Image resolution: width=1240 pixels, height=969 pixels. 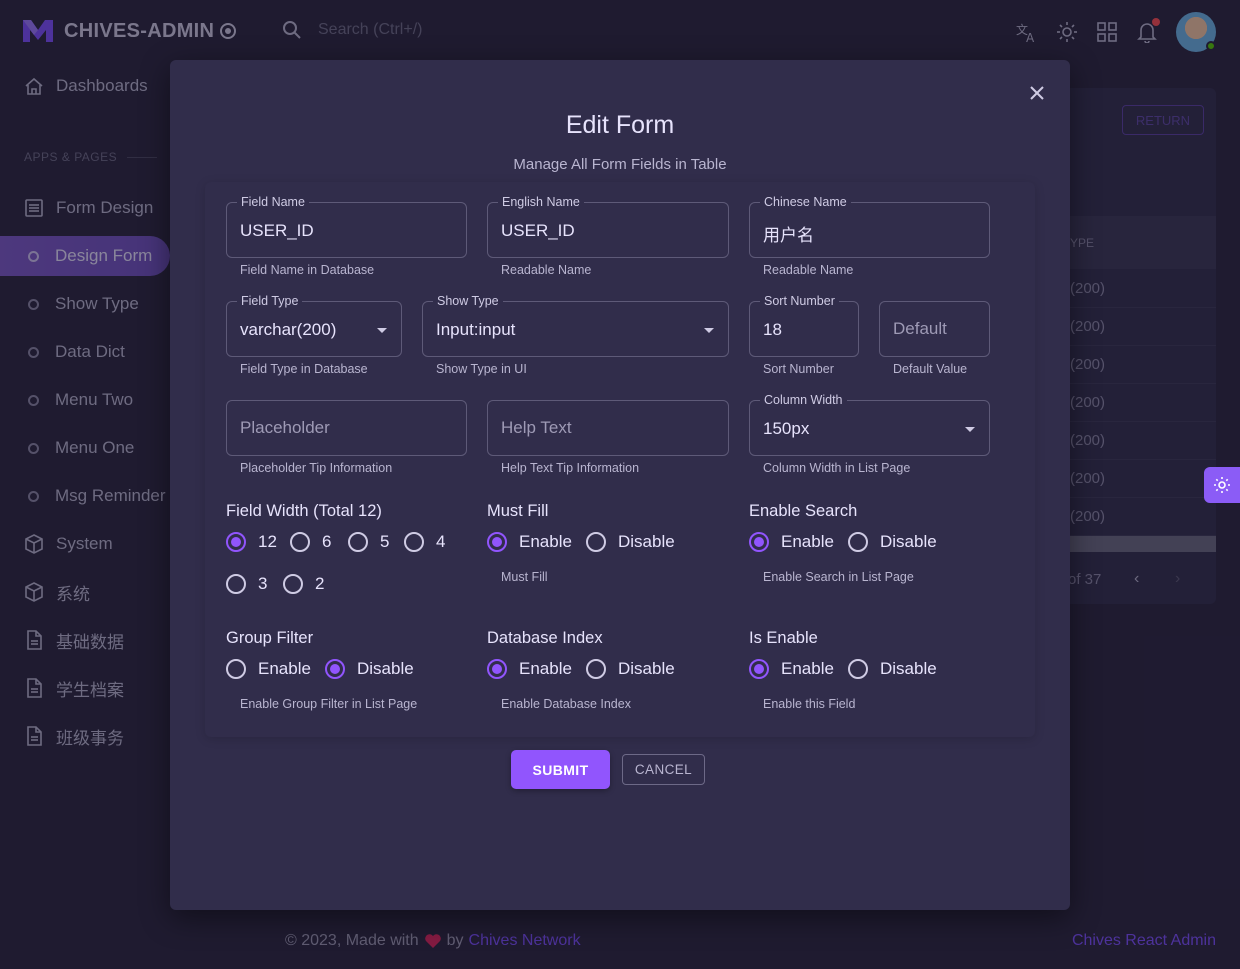 I want to click on radio-label: 5, so click(x=385, y=541).